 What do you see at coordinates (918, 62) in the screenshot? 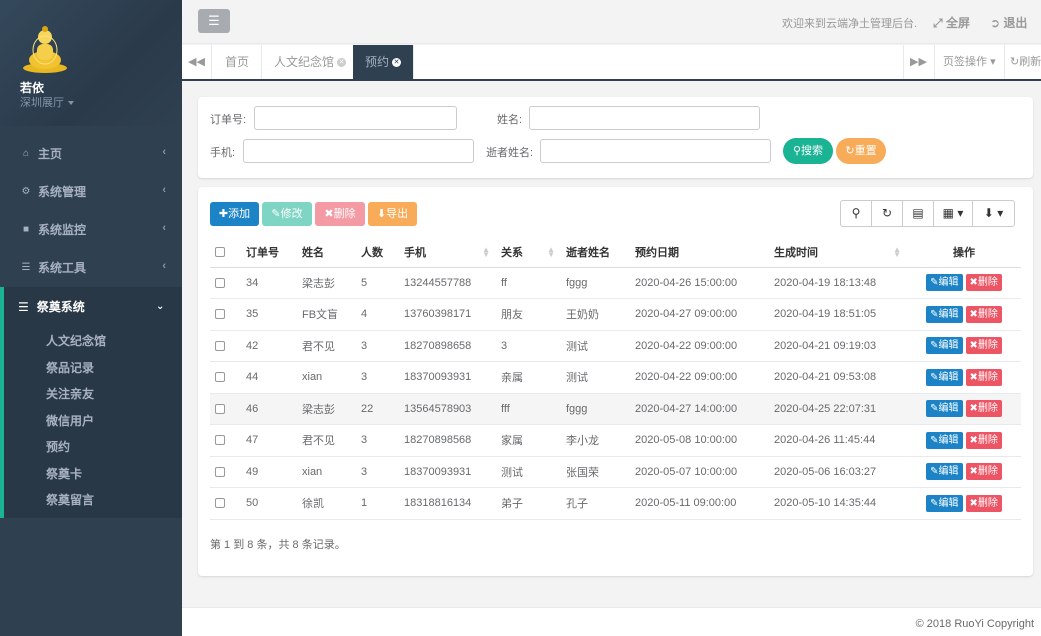
I see `tab-scroll-right-button: ▶▶` at bounding box center [918, 62].